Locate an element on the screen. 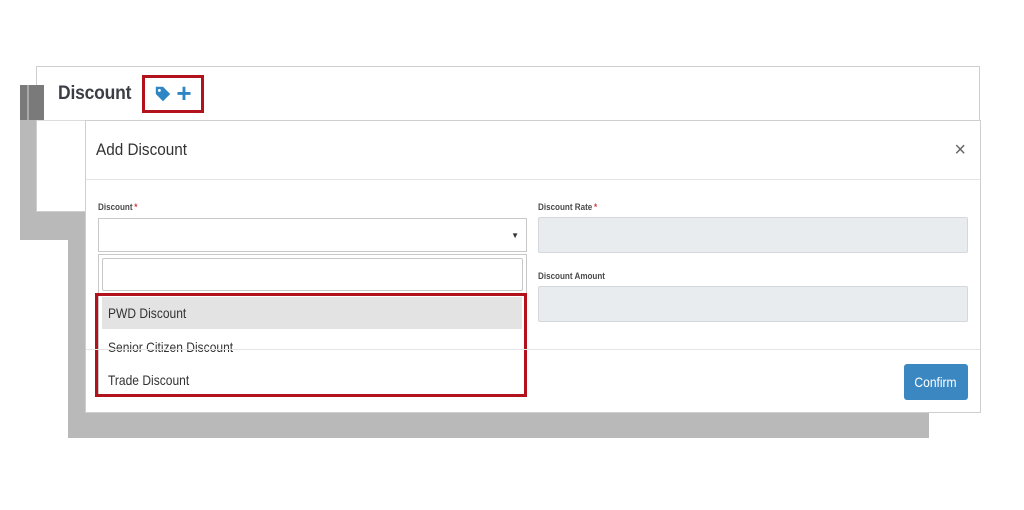  discount-rate-label-text: Discount Rate is located at coordinates (565, 207).